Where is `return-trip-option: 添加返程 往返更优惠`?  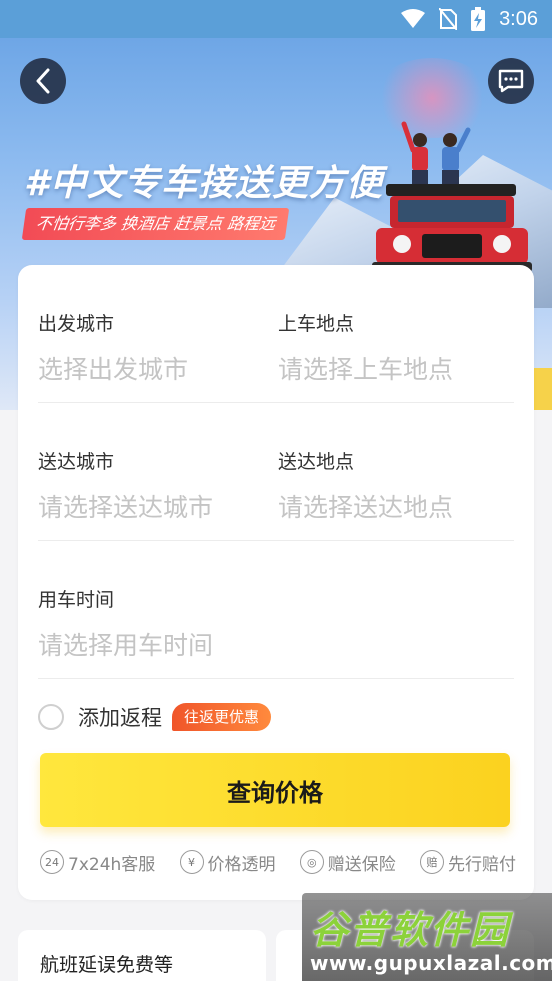
return-trip-option: 添加返程 往返更优惠 is located at coordinates (155, 717).